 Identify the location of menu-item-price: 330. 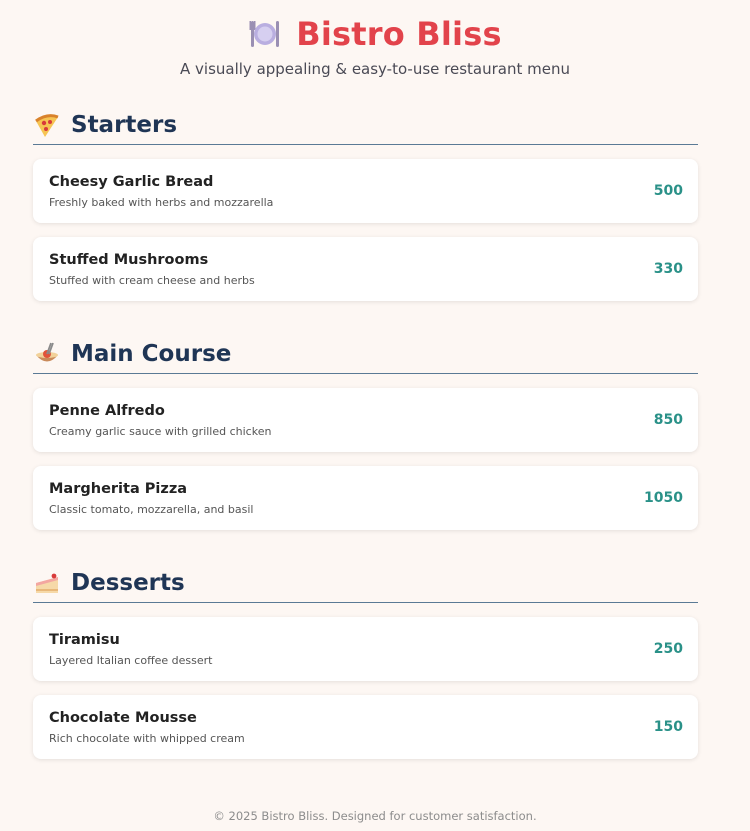
(668, 269).